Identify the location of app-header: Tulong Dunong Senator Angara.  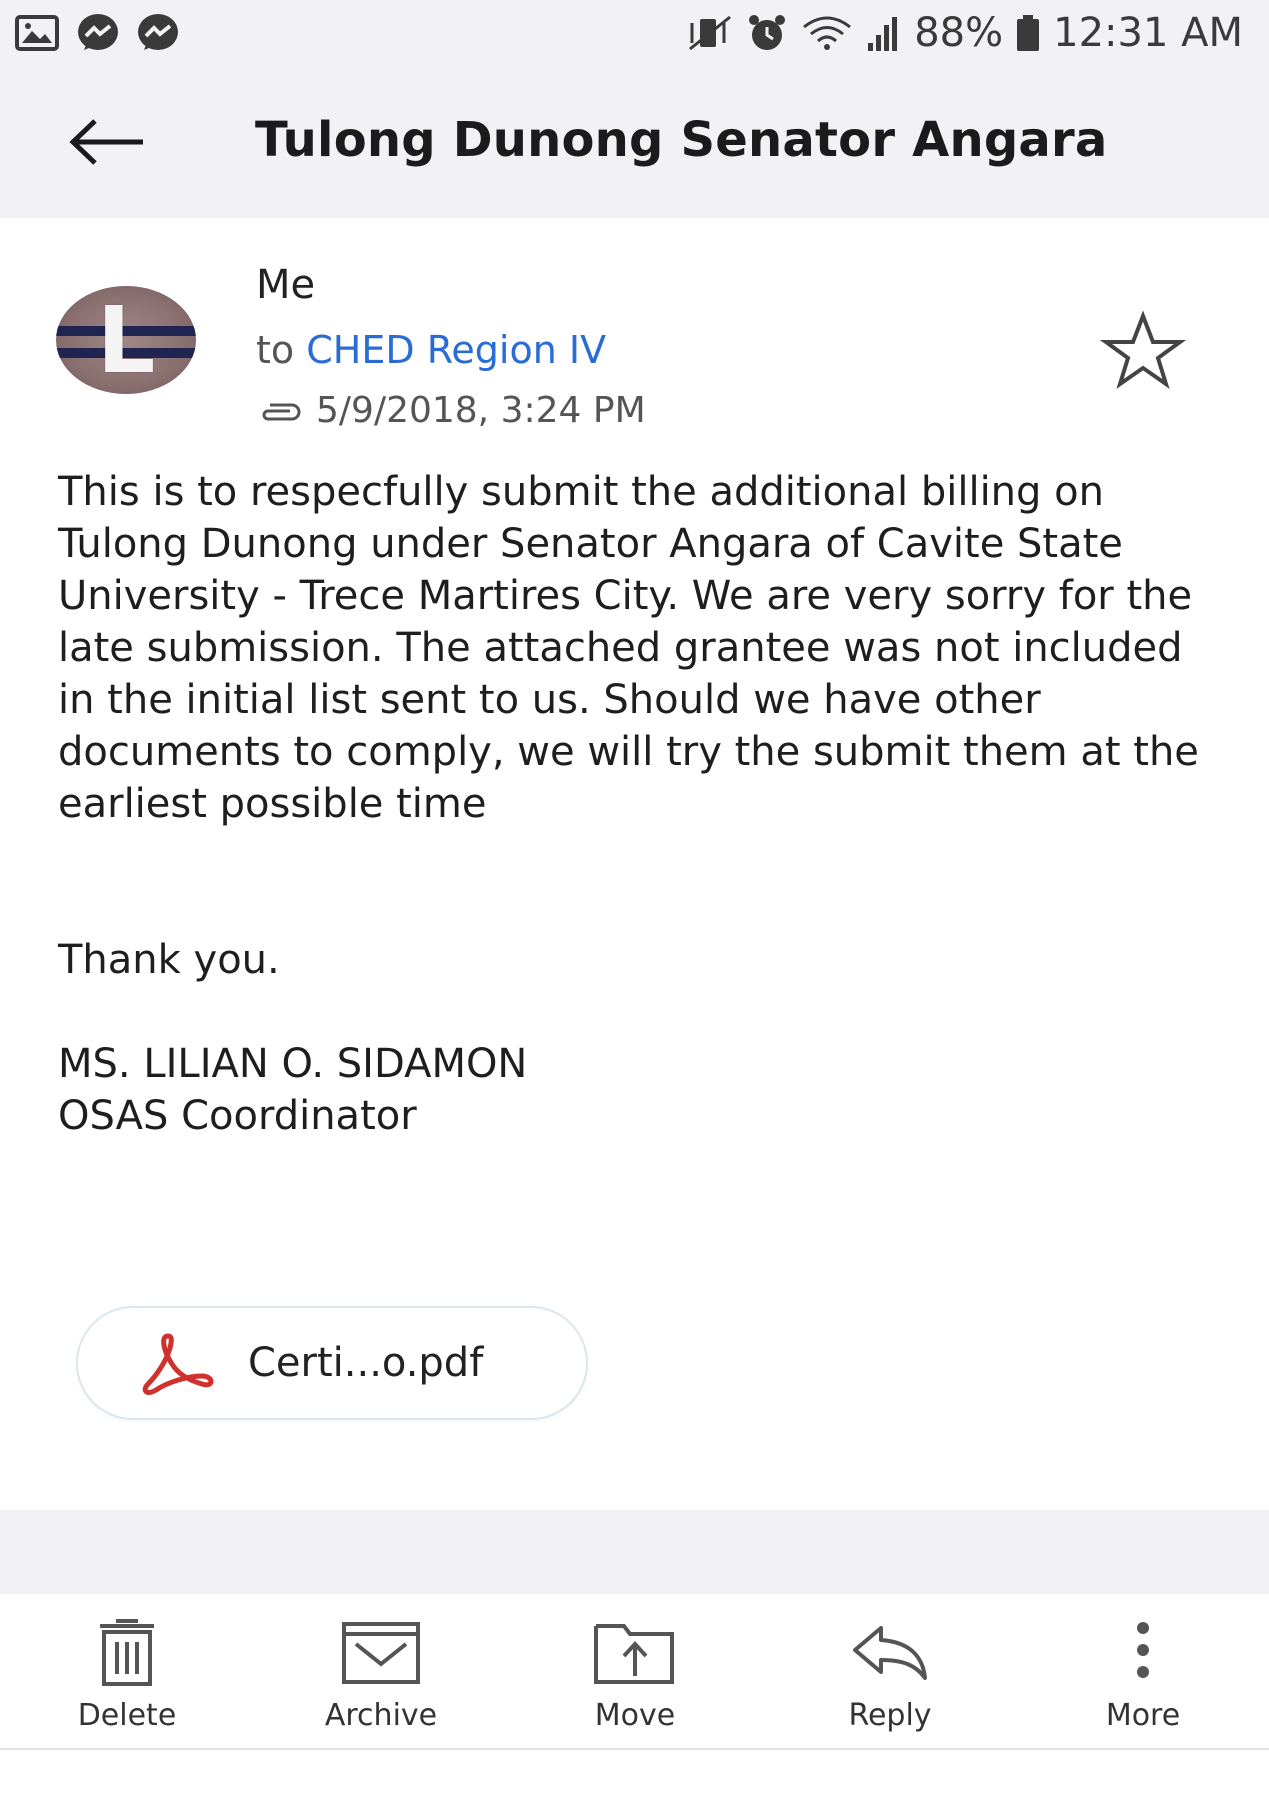
(634, 142).